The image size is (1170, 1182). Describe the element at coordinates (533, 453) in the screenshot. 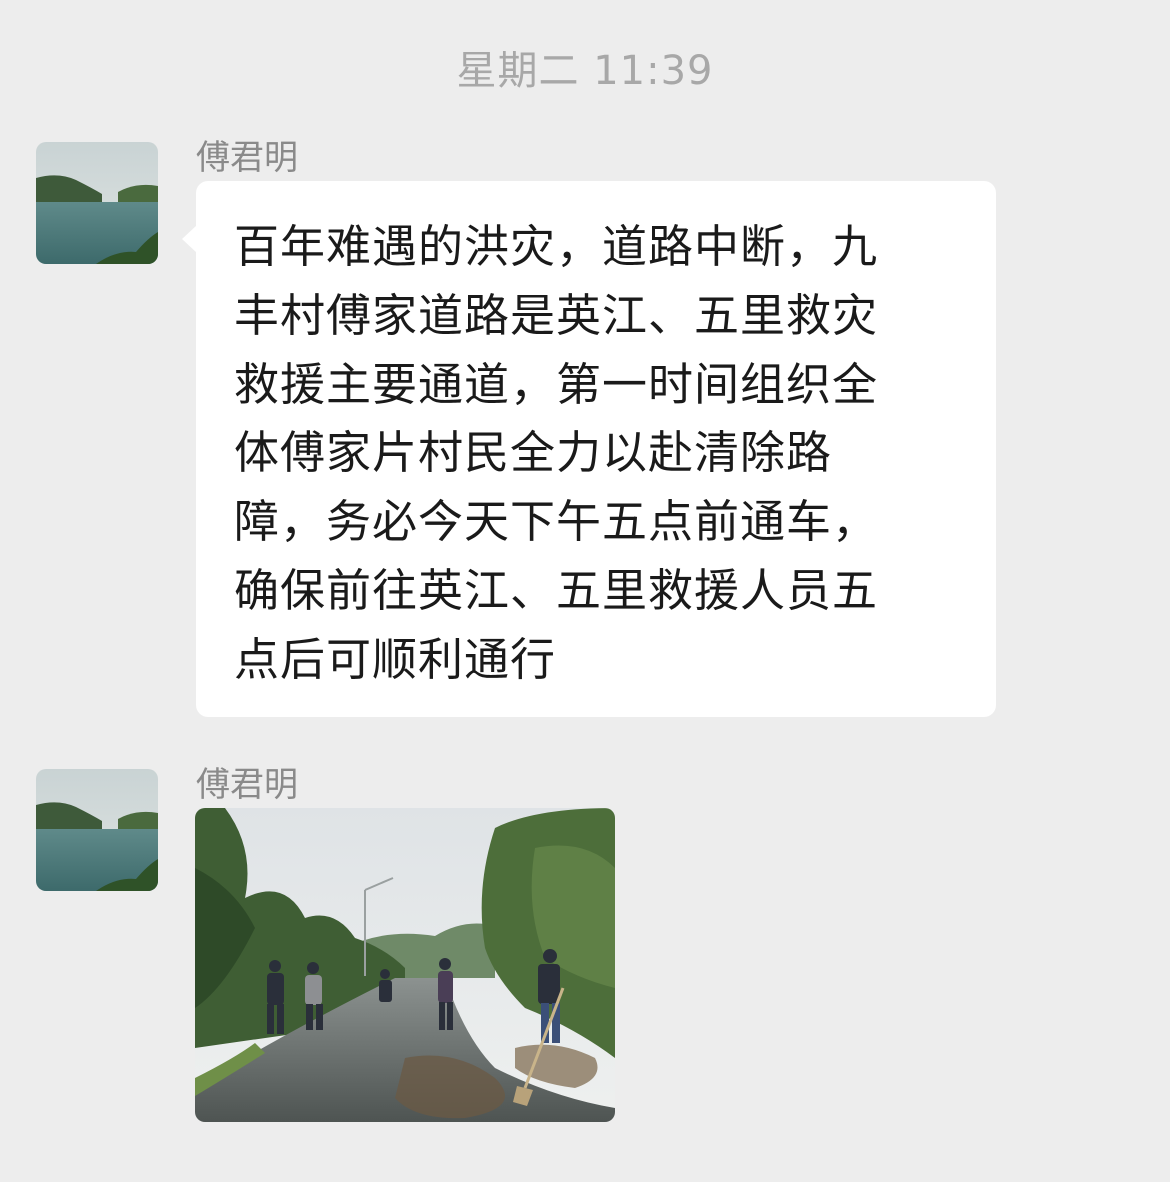

I see `message-text-line: 体傅家片村民全力以赴清除路` at that location.